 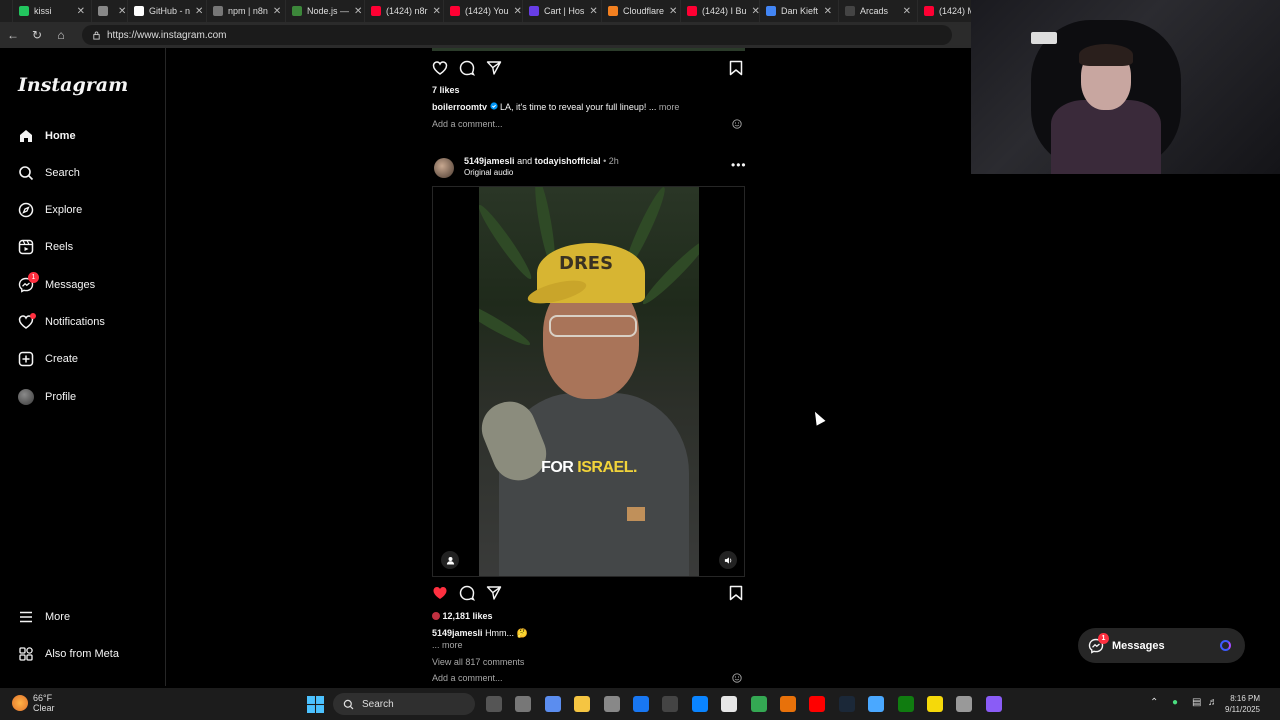 I want to click on video-frame: DRES FOR ISRAEL., so click(x=589, y=381).